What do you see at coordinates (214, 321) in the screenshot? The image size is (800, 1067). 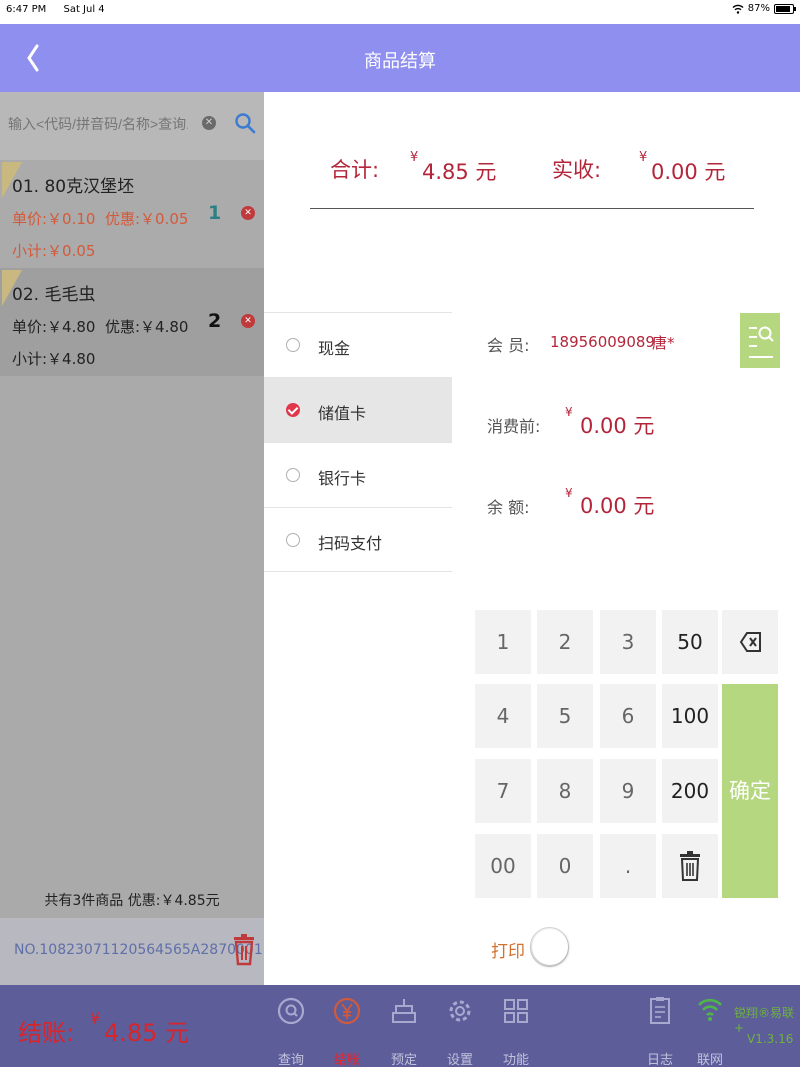 I see `item-qty: 2` at bounding box center [214, 321].